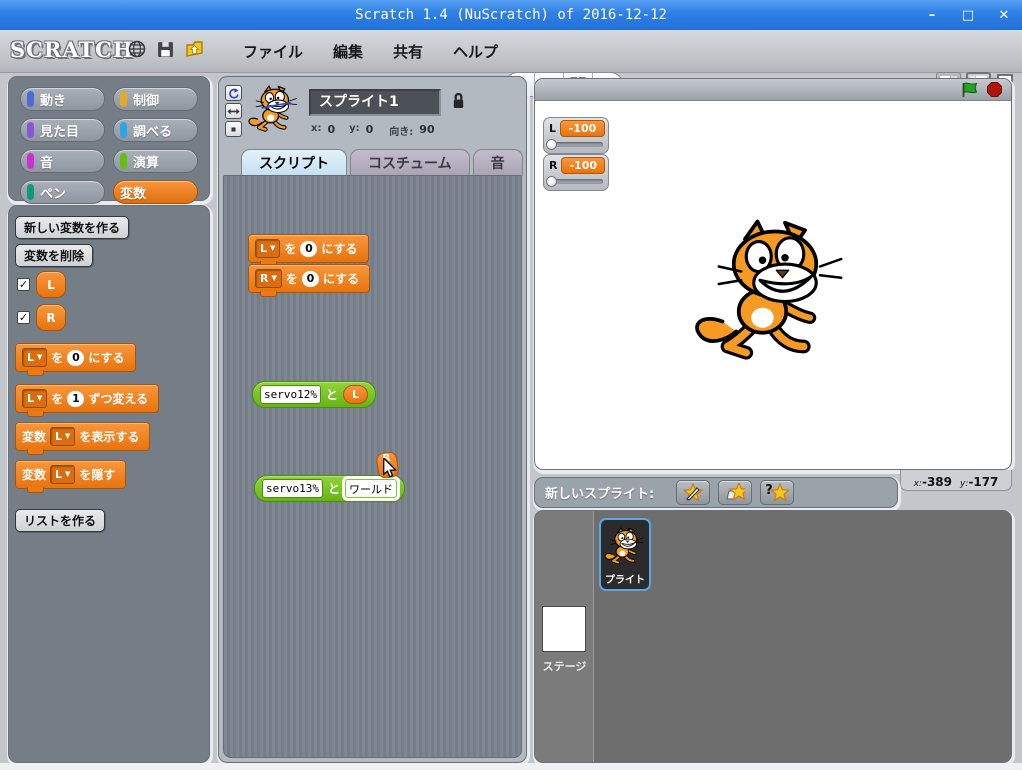 This screenshot has height=770, width=1022. I want to click on join-text-input-editing: ワールド, so click(371, 488).